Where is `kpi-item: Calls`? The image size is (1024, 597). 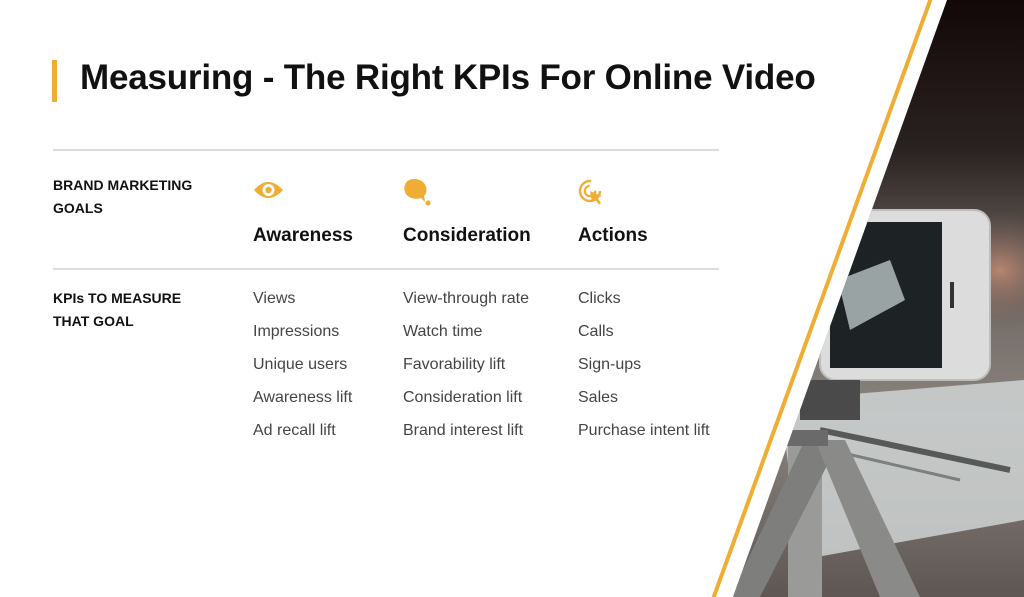 kpi-item: Calls is located at coordinates (596, 331).